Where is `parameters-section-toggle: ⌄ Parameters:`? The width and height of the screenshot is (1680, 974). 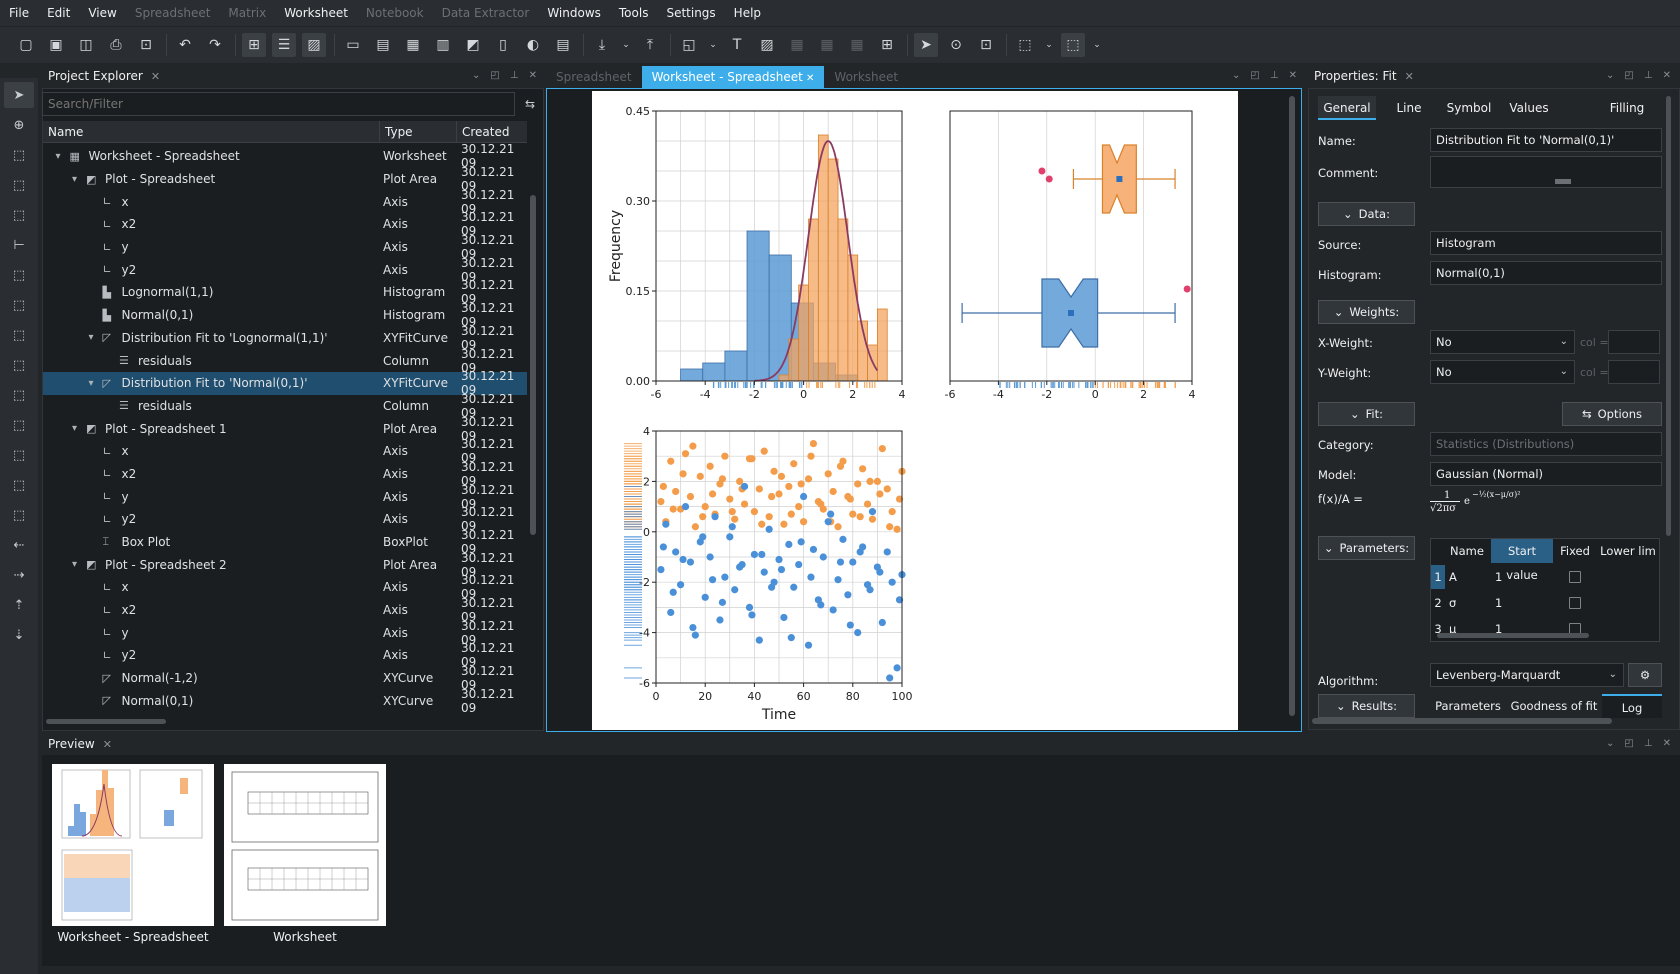
parameters-section-toggle: ⌄ Parameters: is located at coordinates (1366, 548).